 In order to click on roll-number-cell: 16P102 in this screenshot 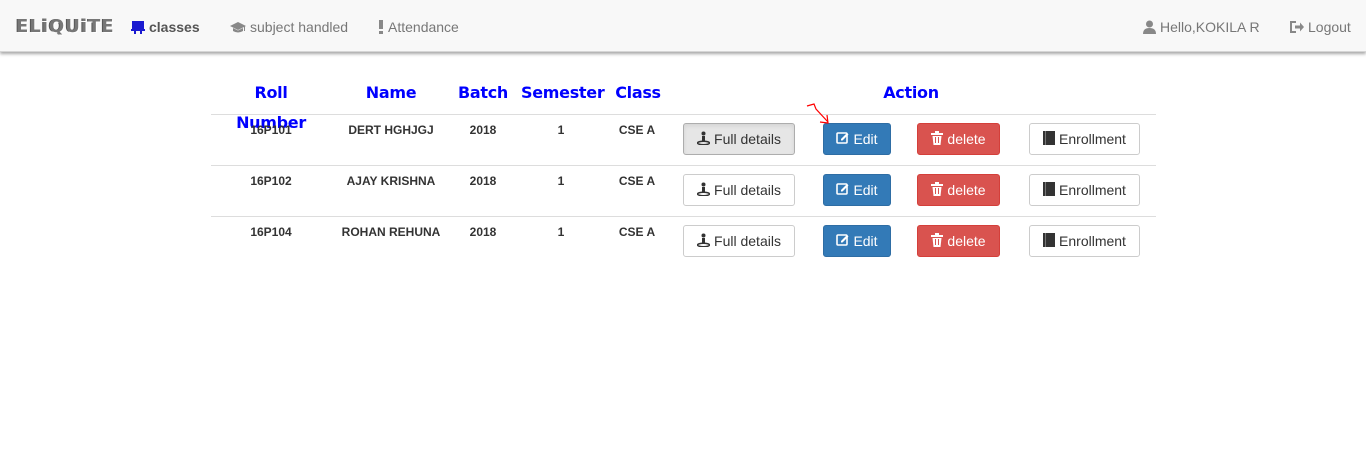, I will do `click(271, 181)`.